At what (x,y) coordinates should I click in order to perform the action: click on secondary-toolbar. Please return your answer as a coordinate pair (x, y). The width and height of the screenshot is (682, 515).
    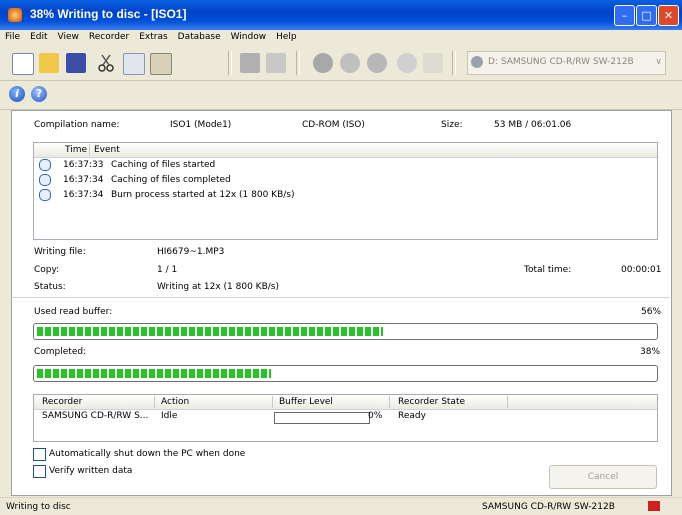
    Looking at the image, I should click on (341, 95).